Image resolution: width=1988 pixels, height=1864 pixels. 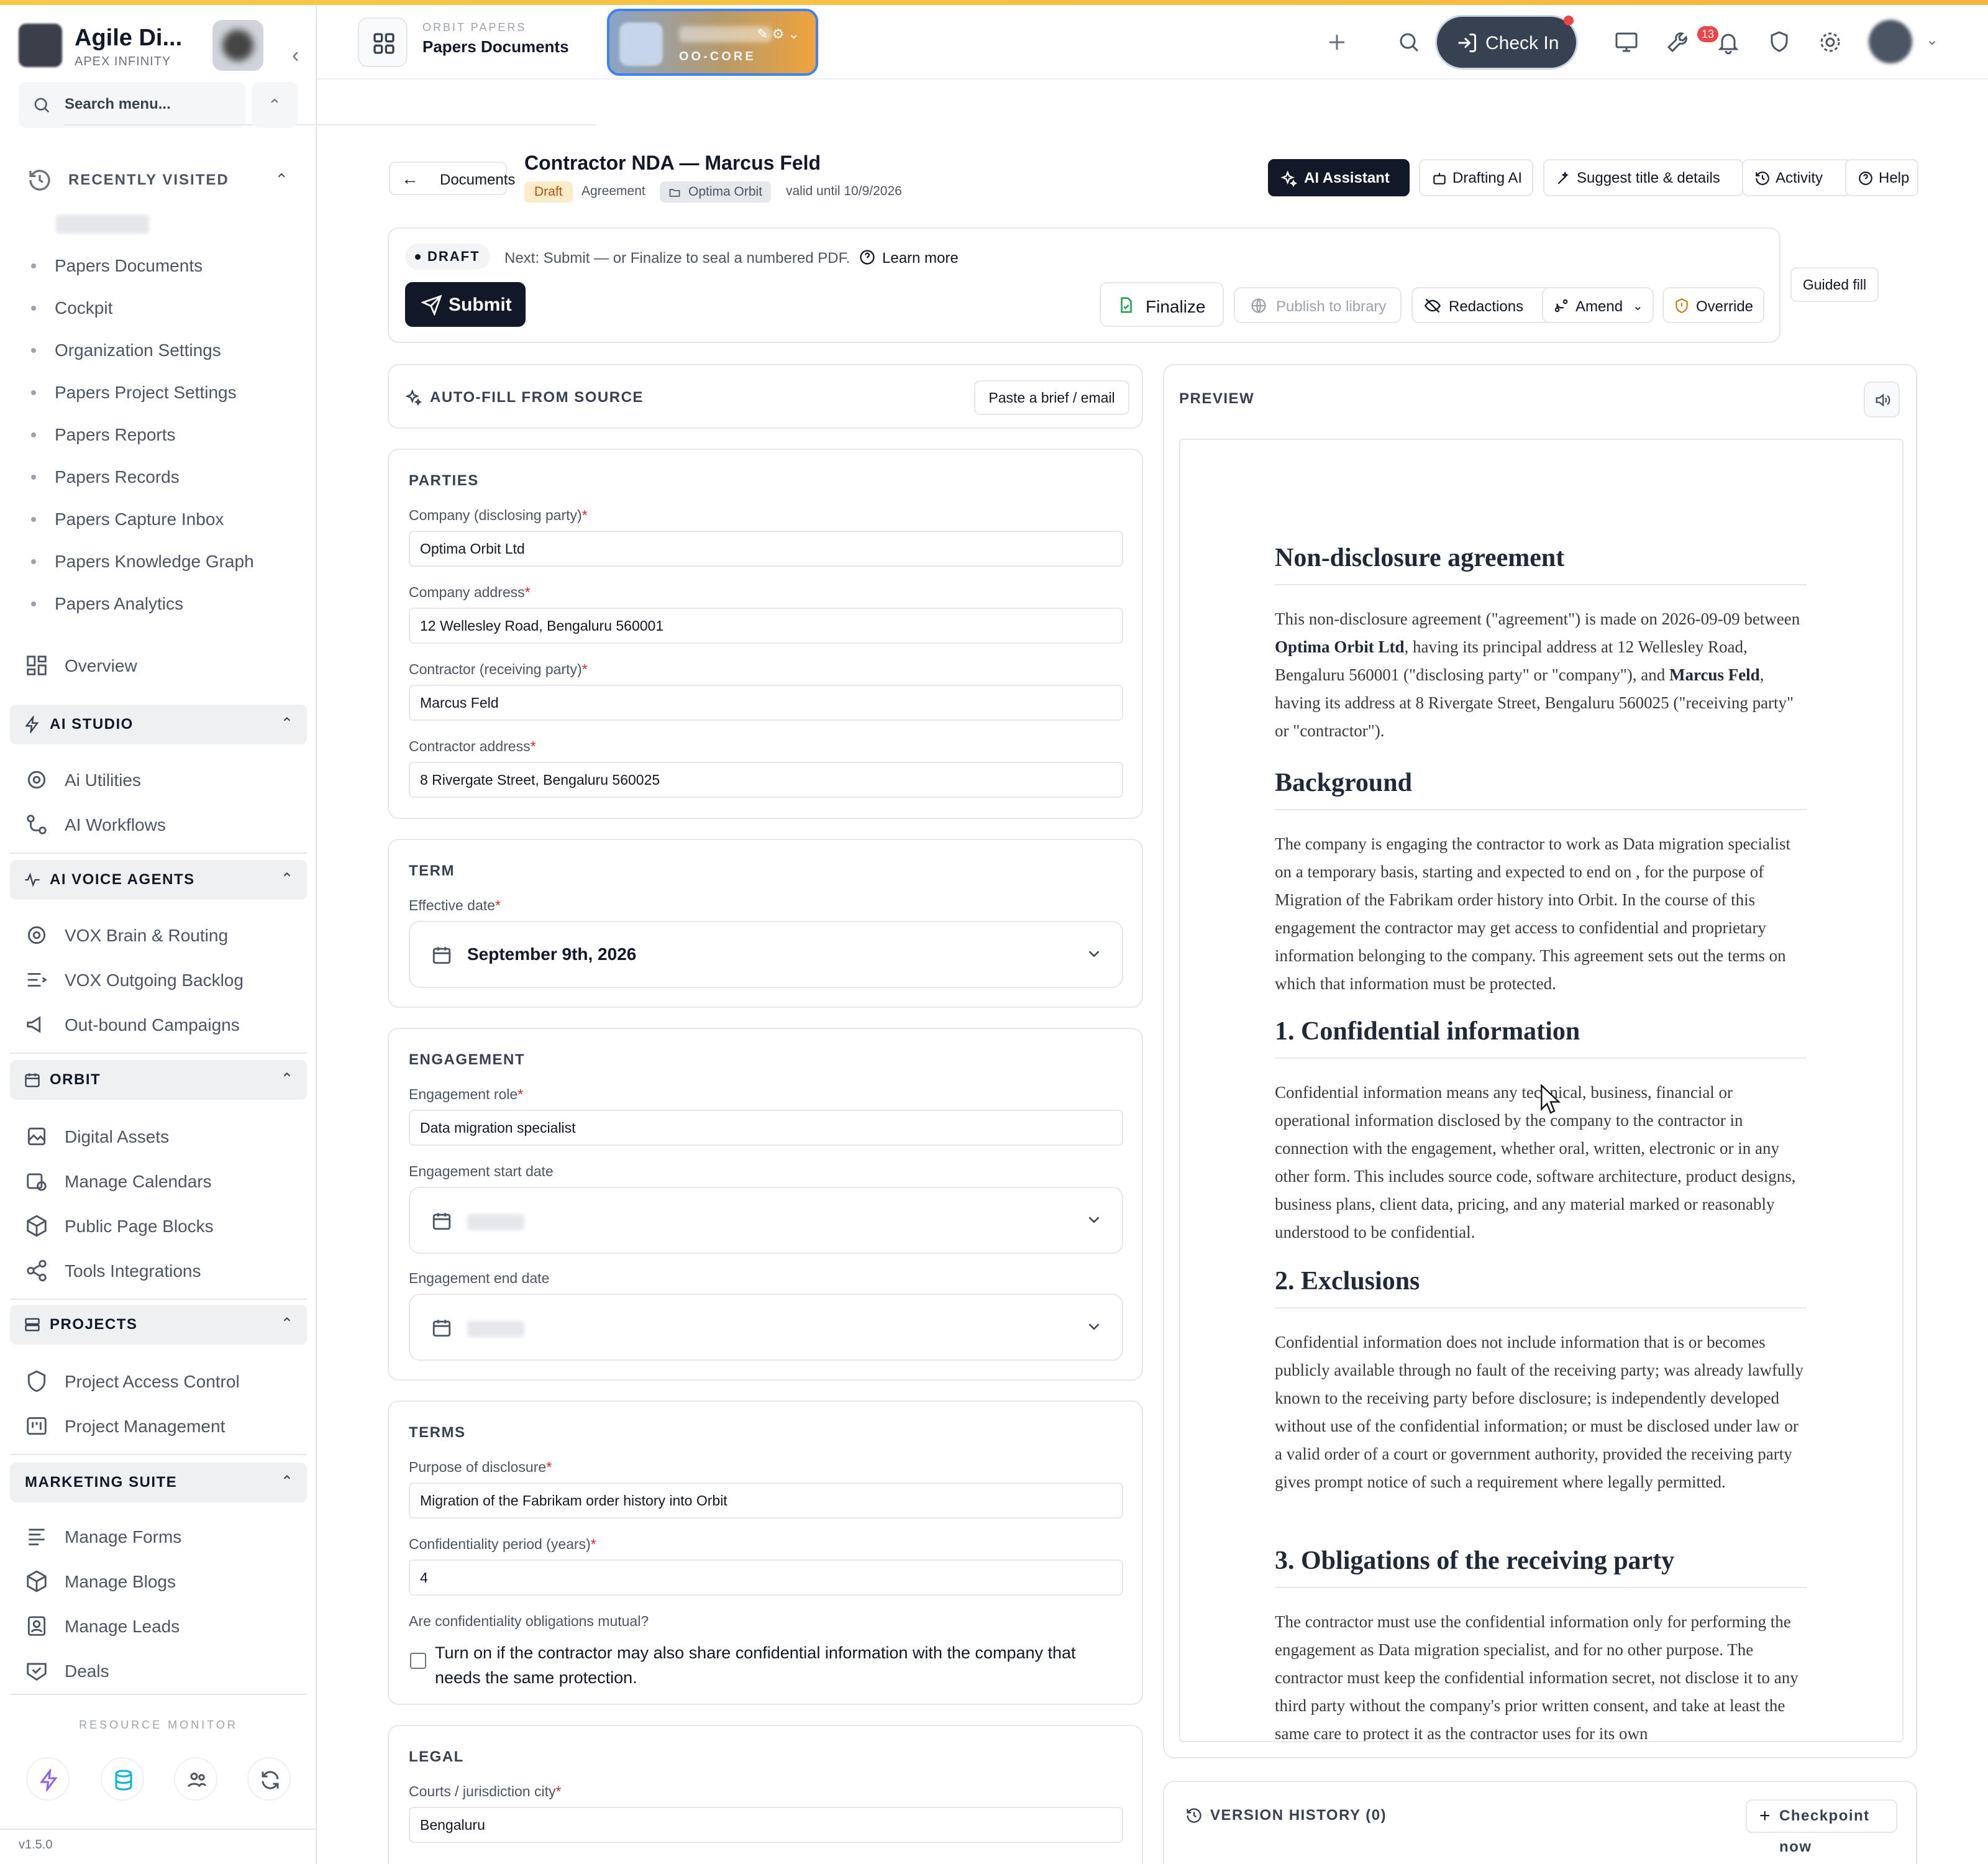 What do you see at coordinates (1409, 42) in the screenshot?
I see `search-icon` at bounding box center [1409, 42].